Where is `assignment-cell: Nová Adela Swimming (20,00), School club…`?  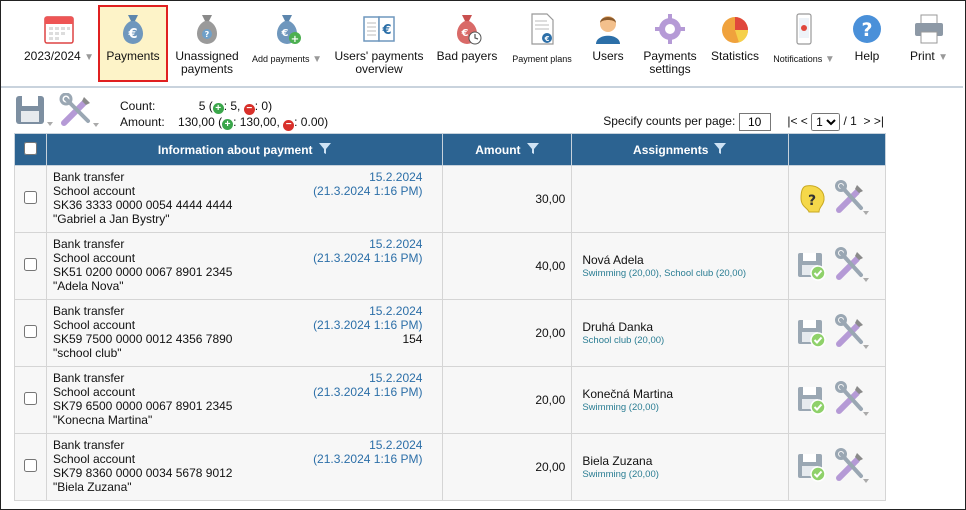
assignment-cell: Nová Adela Swimming (20,00), School club… is located at coordinates (680, 266).